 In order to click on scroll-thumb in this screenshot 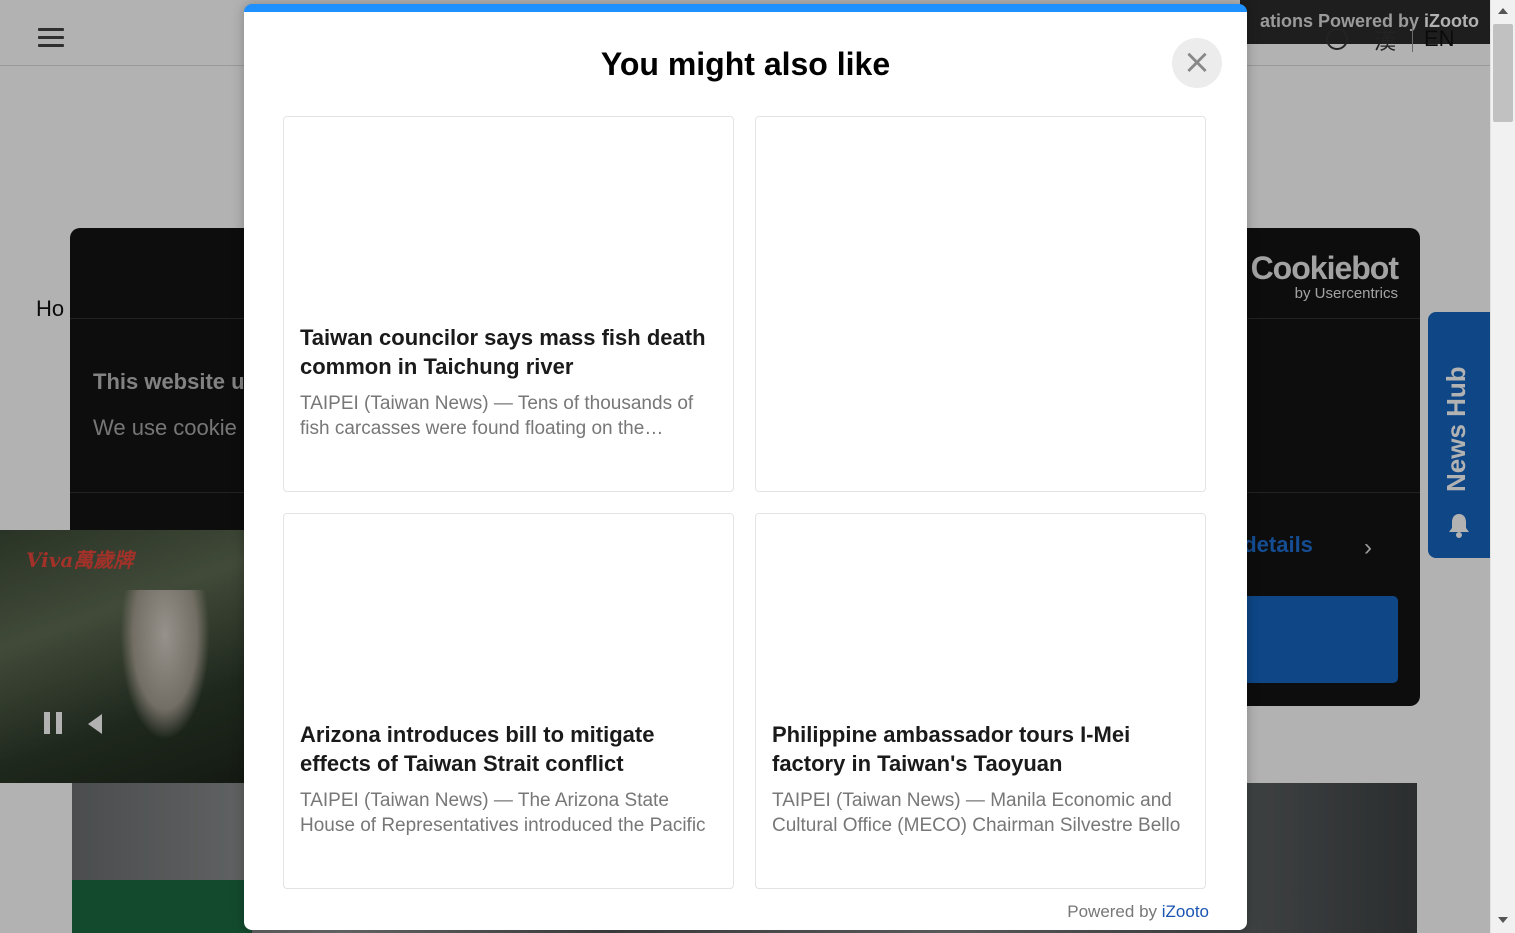, I will do `click(1503, 73)`.